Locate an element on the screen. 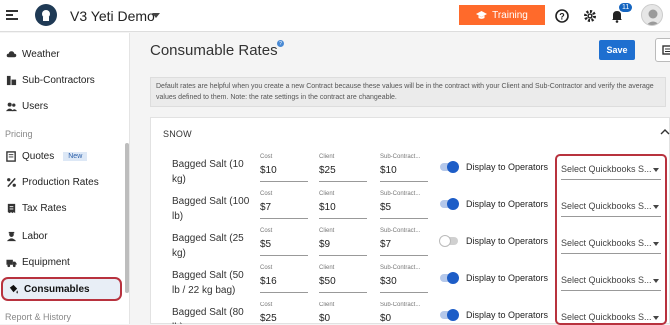  cost-input: $7 is located at coordinates (265, 207).